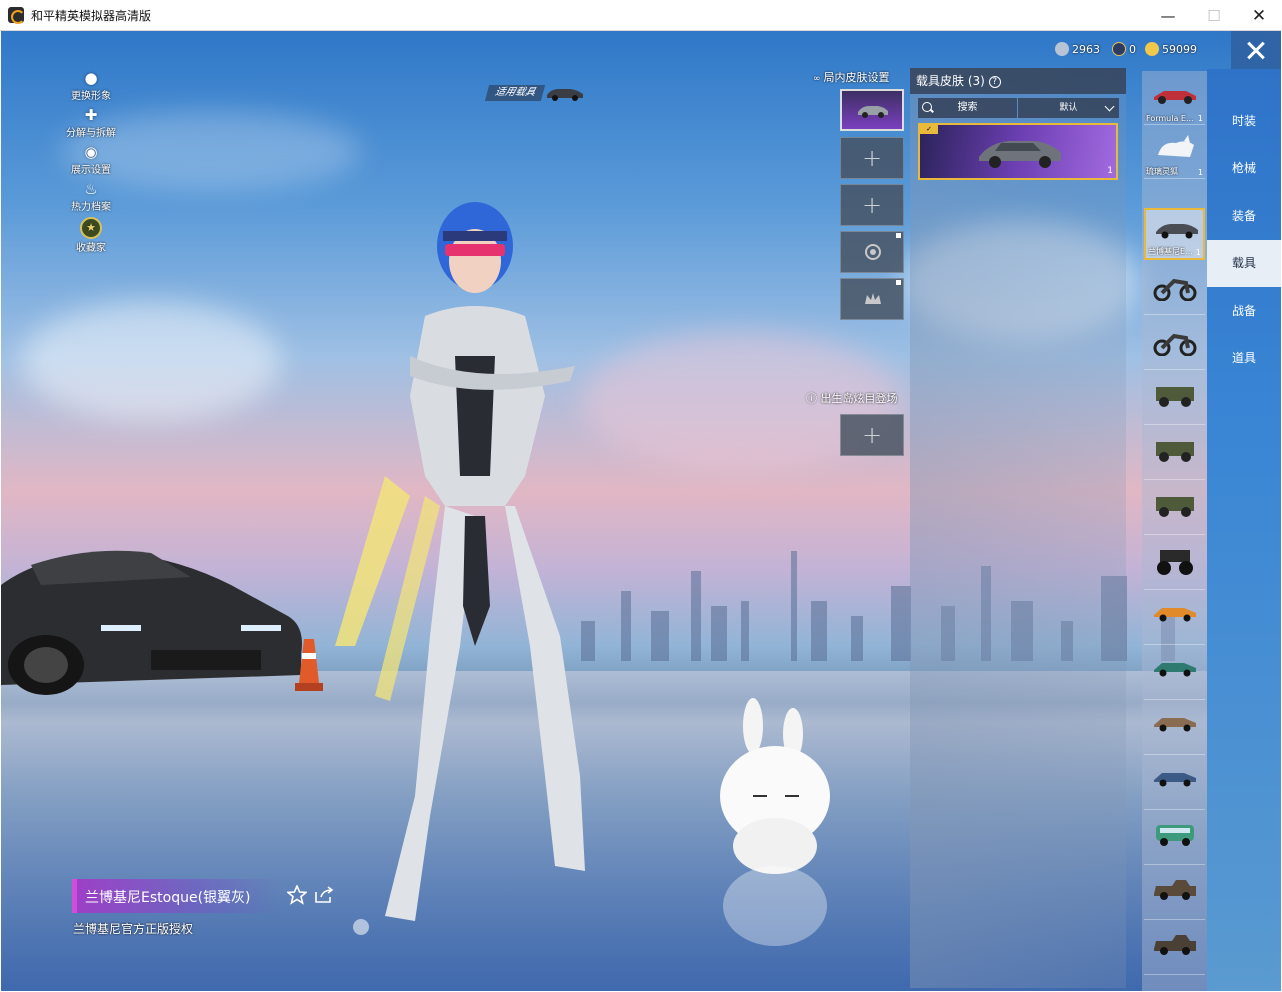 The width and height of the screenshot is (1282, 992). What do you see at coordinates (91, 189) in the screenshot?
I see `flame-icon: ♨` at bounding box center [91, 189].